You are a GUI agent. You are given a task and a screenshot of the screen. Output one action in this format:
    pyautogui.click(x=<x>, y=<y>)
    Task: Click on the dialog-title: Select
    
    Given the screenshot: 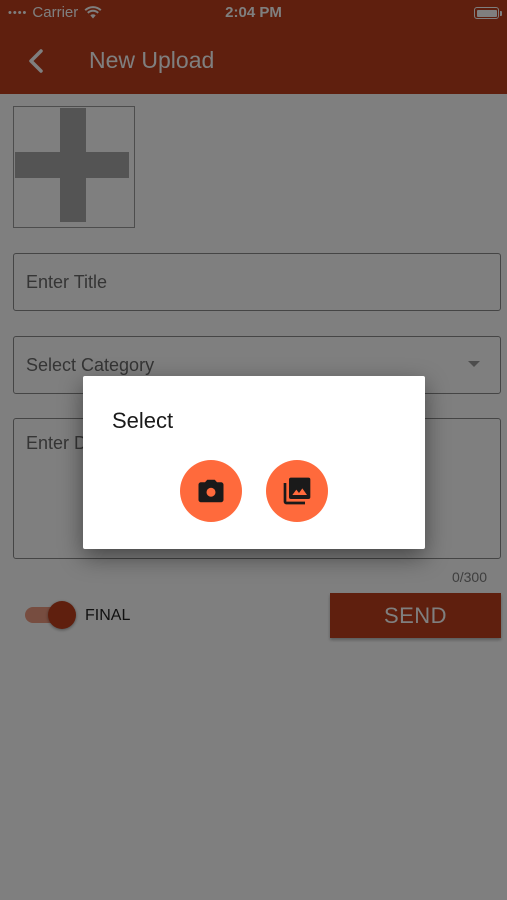 What is the action you would take?
    pyautogui.click(x=143, y=420)
    